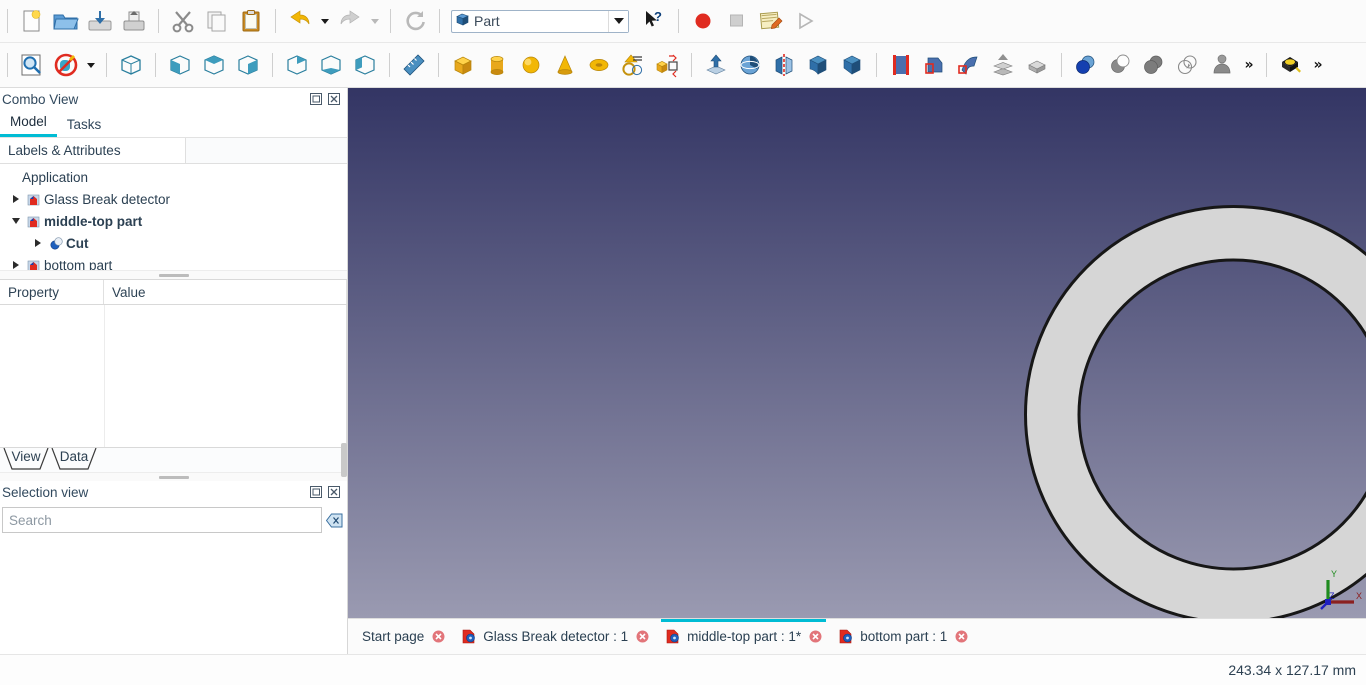 This screenshot has width=1366, height=685. I want to click on torus-button, so click(599, 65).